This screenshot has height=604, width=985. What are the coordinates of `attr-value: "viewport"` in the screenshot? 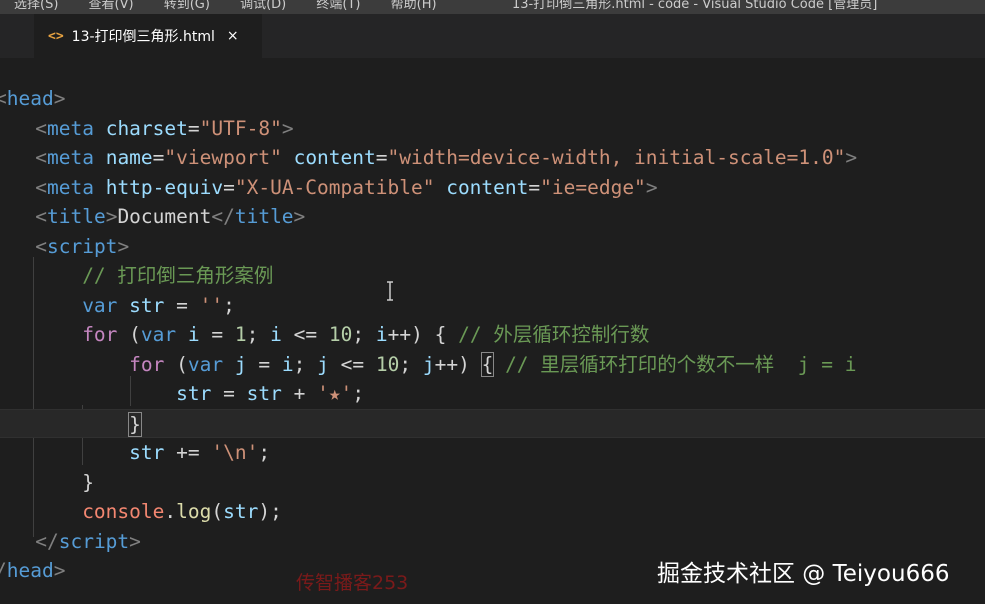 It's located at (223, 157).